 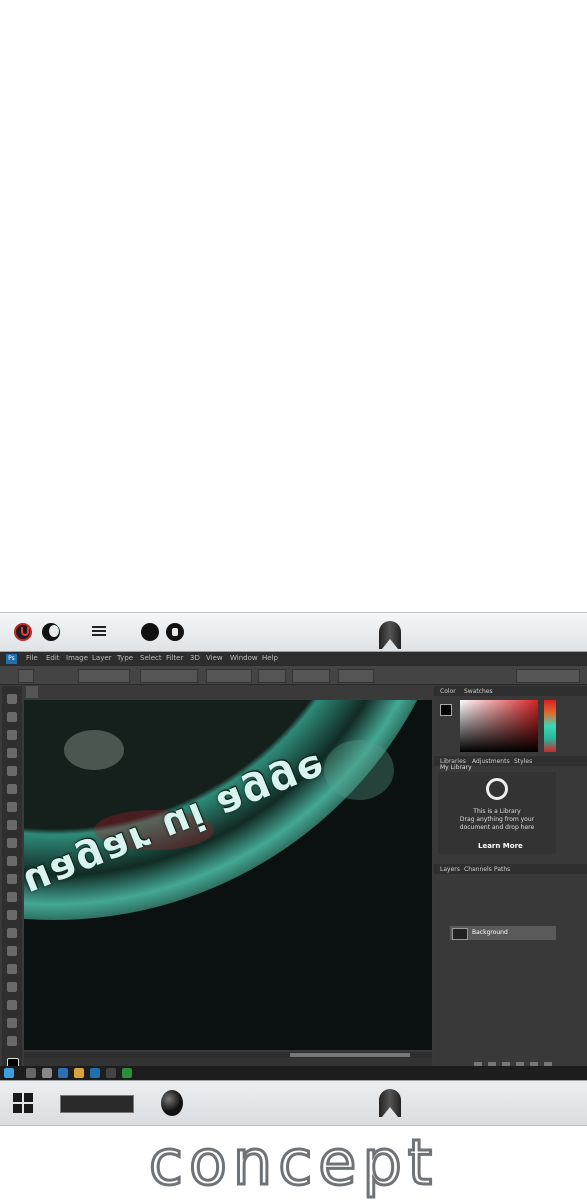 I want to click on menu-help: Help, so click(x=270, y=658).